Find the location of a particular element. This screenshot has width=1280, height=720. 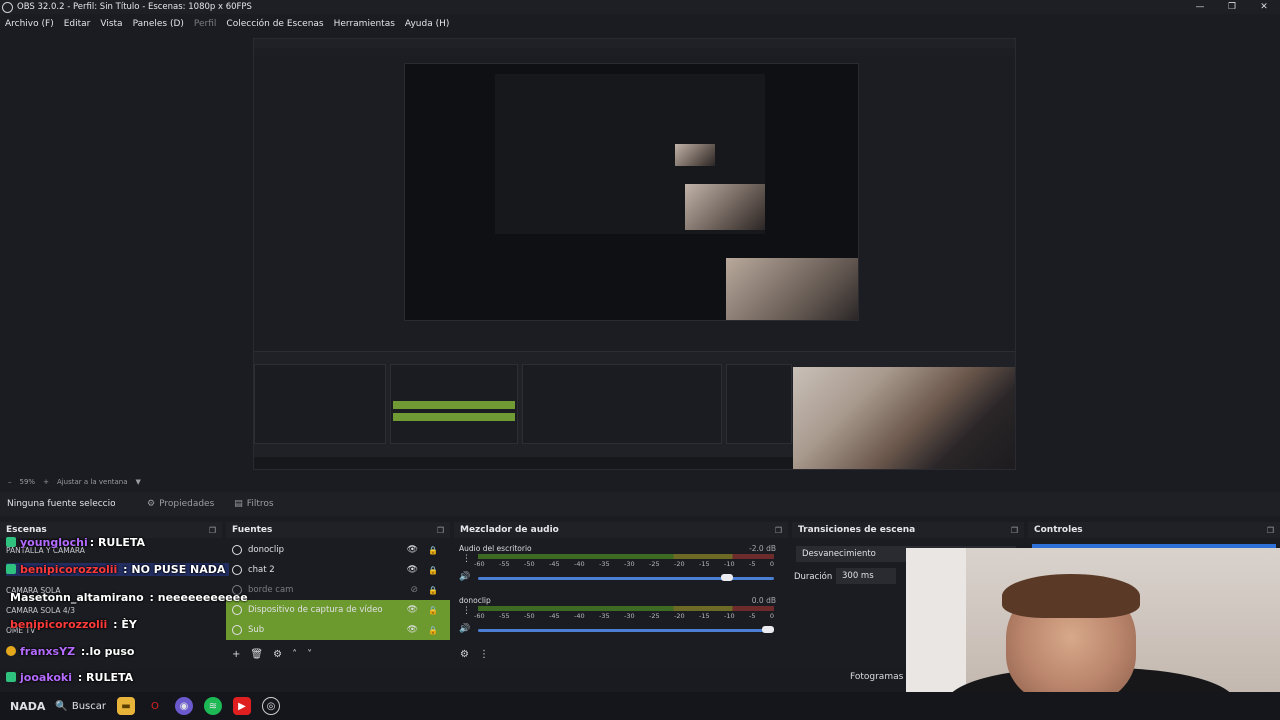

channel-db: 0.0 dB is located at coordinates (763, 600).